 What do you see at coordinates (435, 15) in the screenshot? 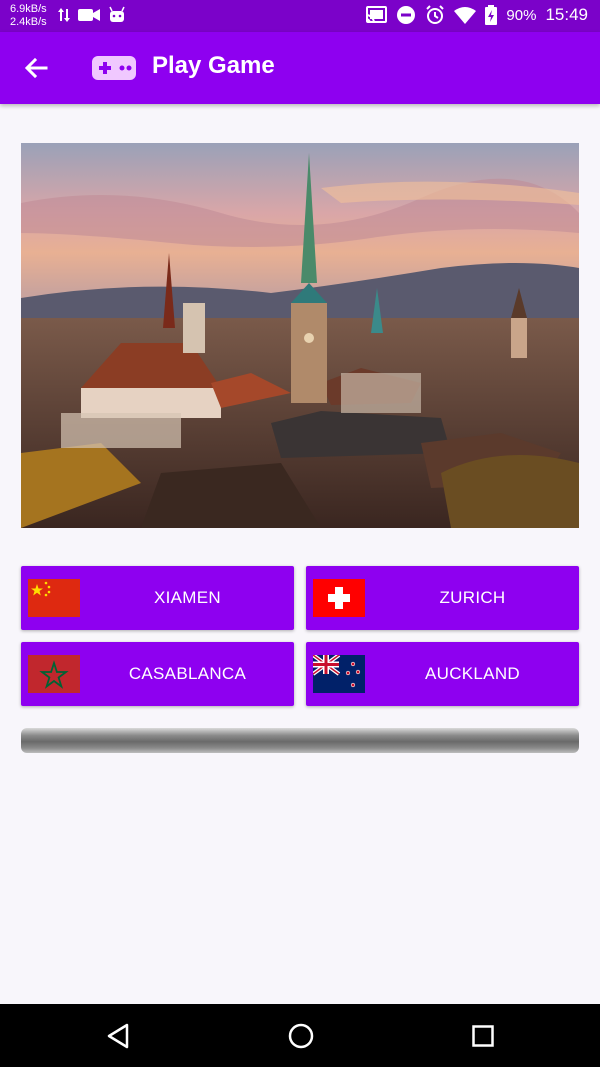
I see `alarm-icon` at bounding box center [435, 15].